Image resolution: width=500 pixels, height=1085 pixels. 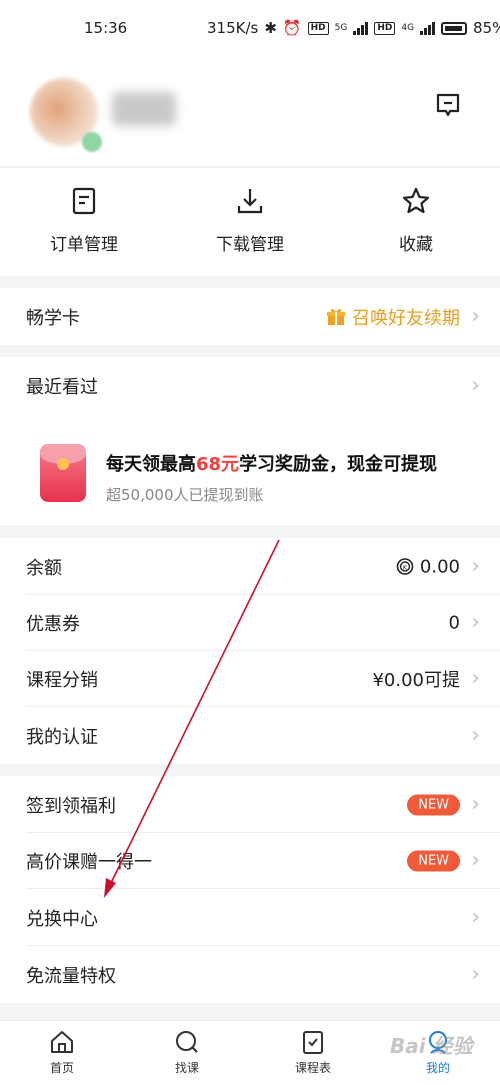 I want to click on premium-course-gift-label: 高价课赠一得一, so click(x=89, y=862).